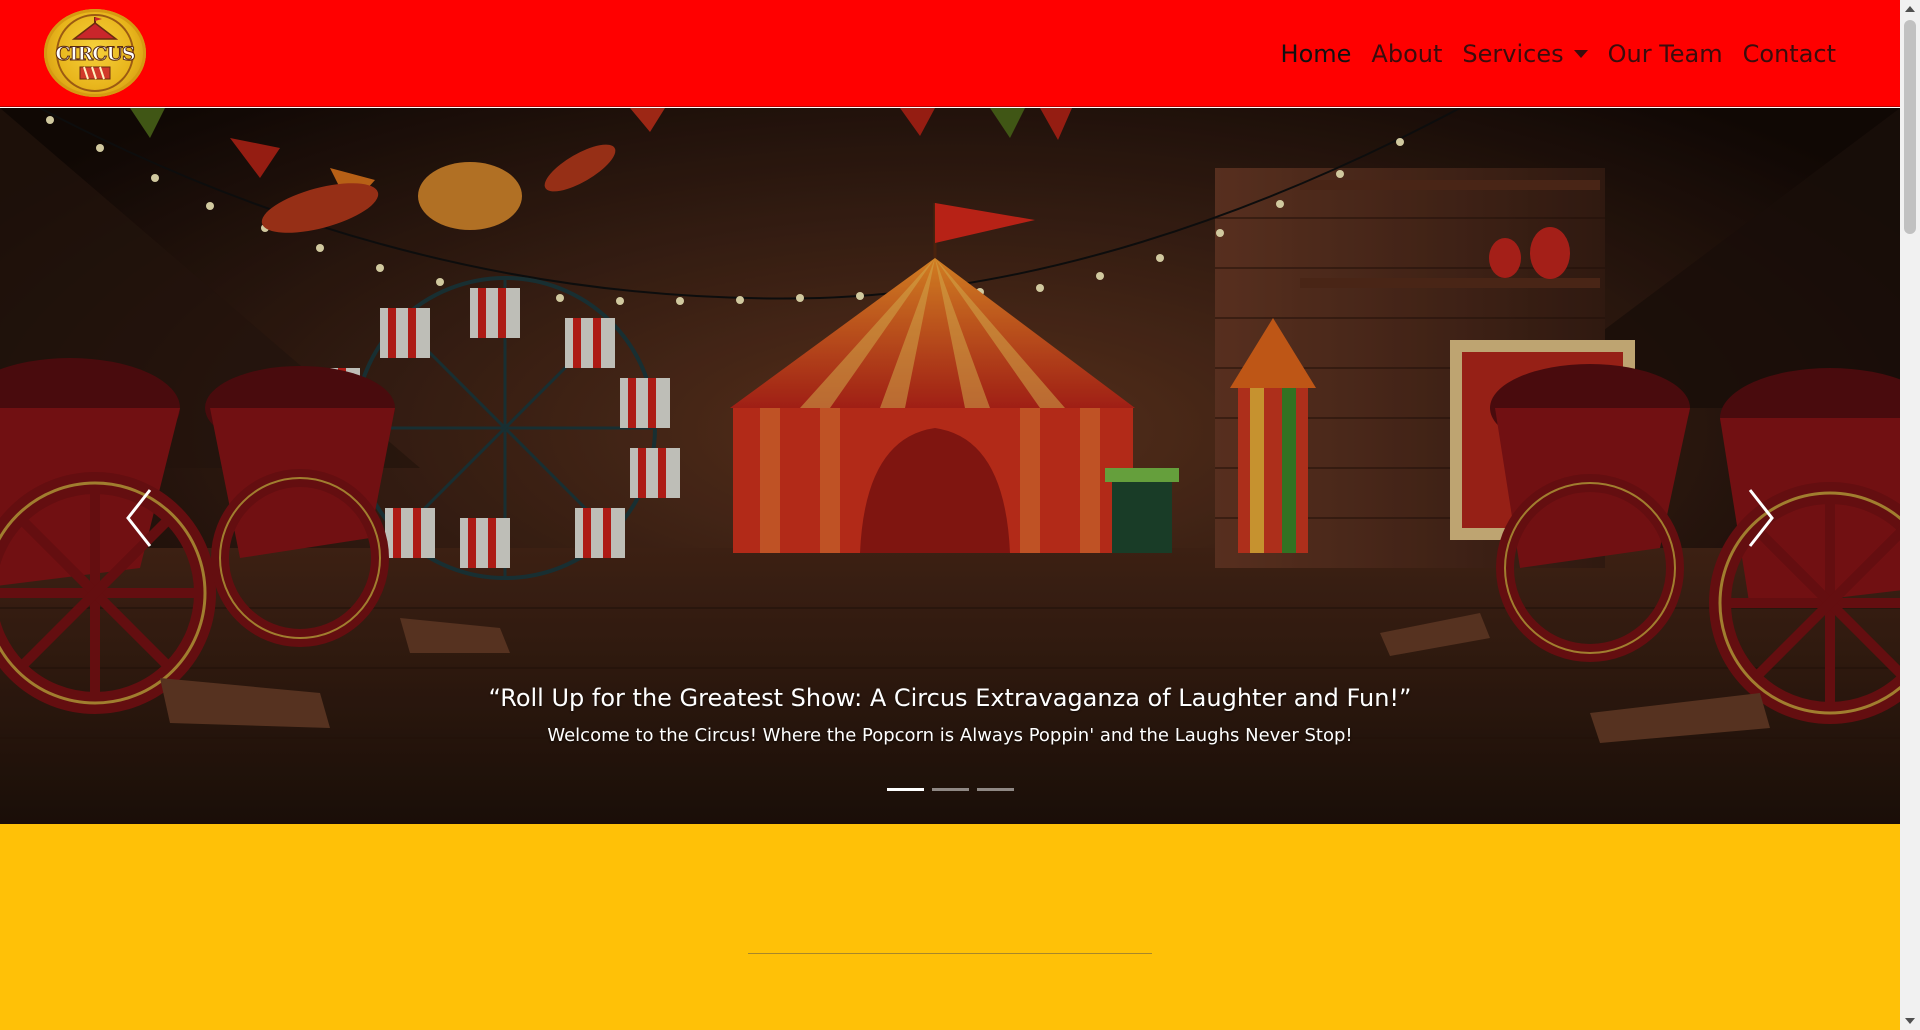 The height and width of the screenshot is (1030, 1920). I want to click on nav-services-label: Services, so click(1513, 54).